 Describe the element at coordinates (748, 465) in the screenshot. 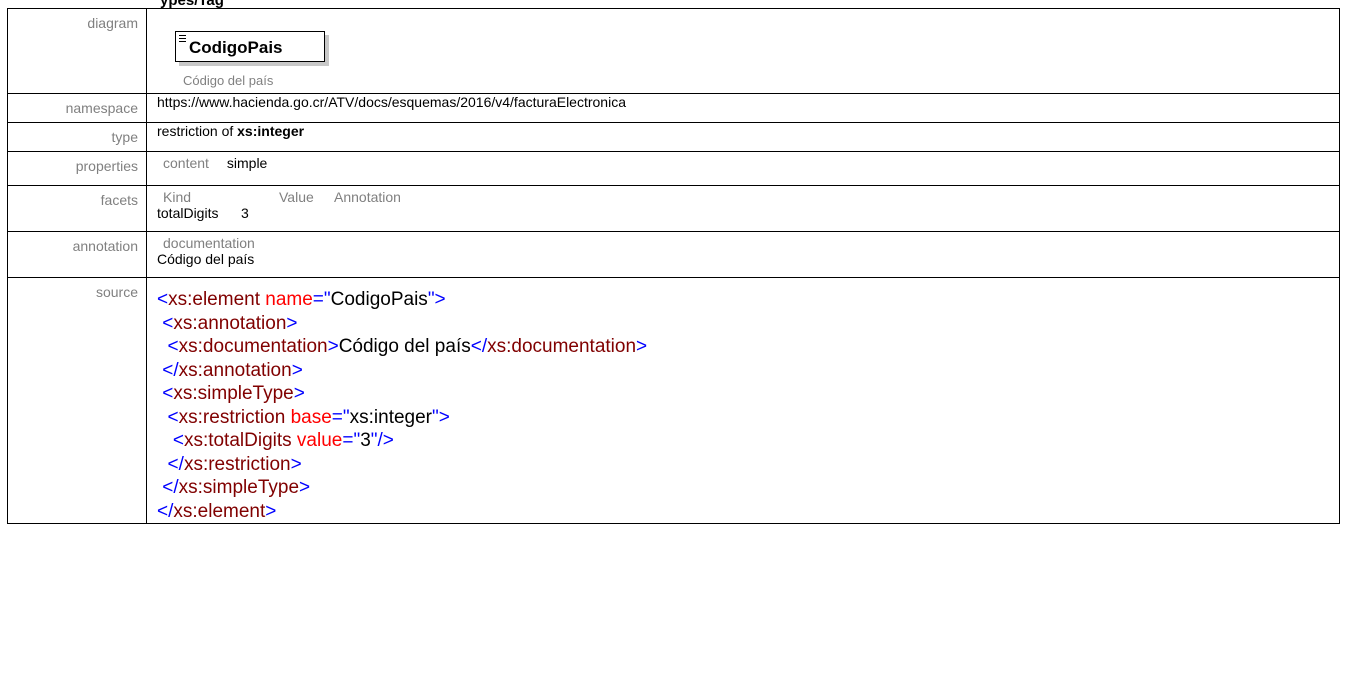

I see `source-line: </xs:restriction>` at that location.